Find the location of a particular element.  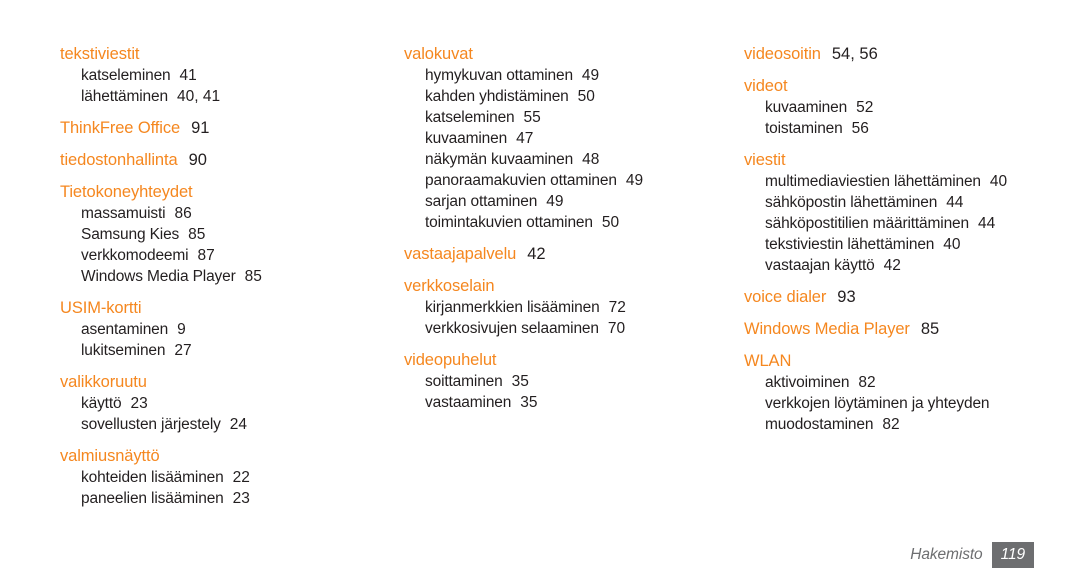

index-heading: USIM-kortti is located at coordinates (226, 308).